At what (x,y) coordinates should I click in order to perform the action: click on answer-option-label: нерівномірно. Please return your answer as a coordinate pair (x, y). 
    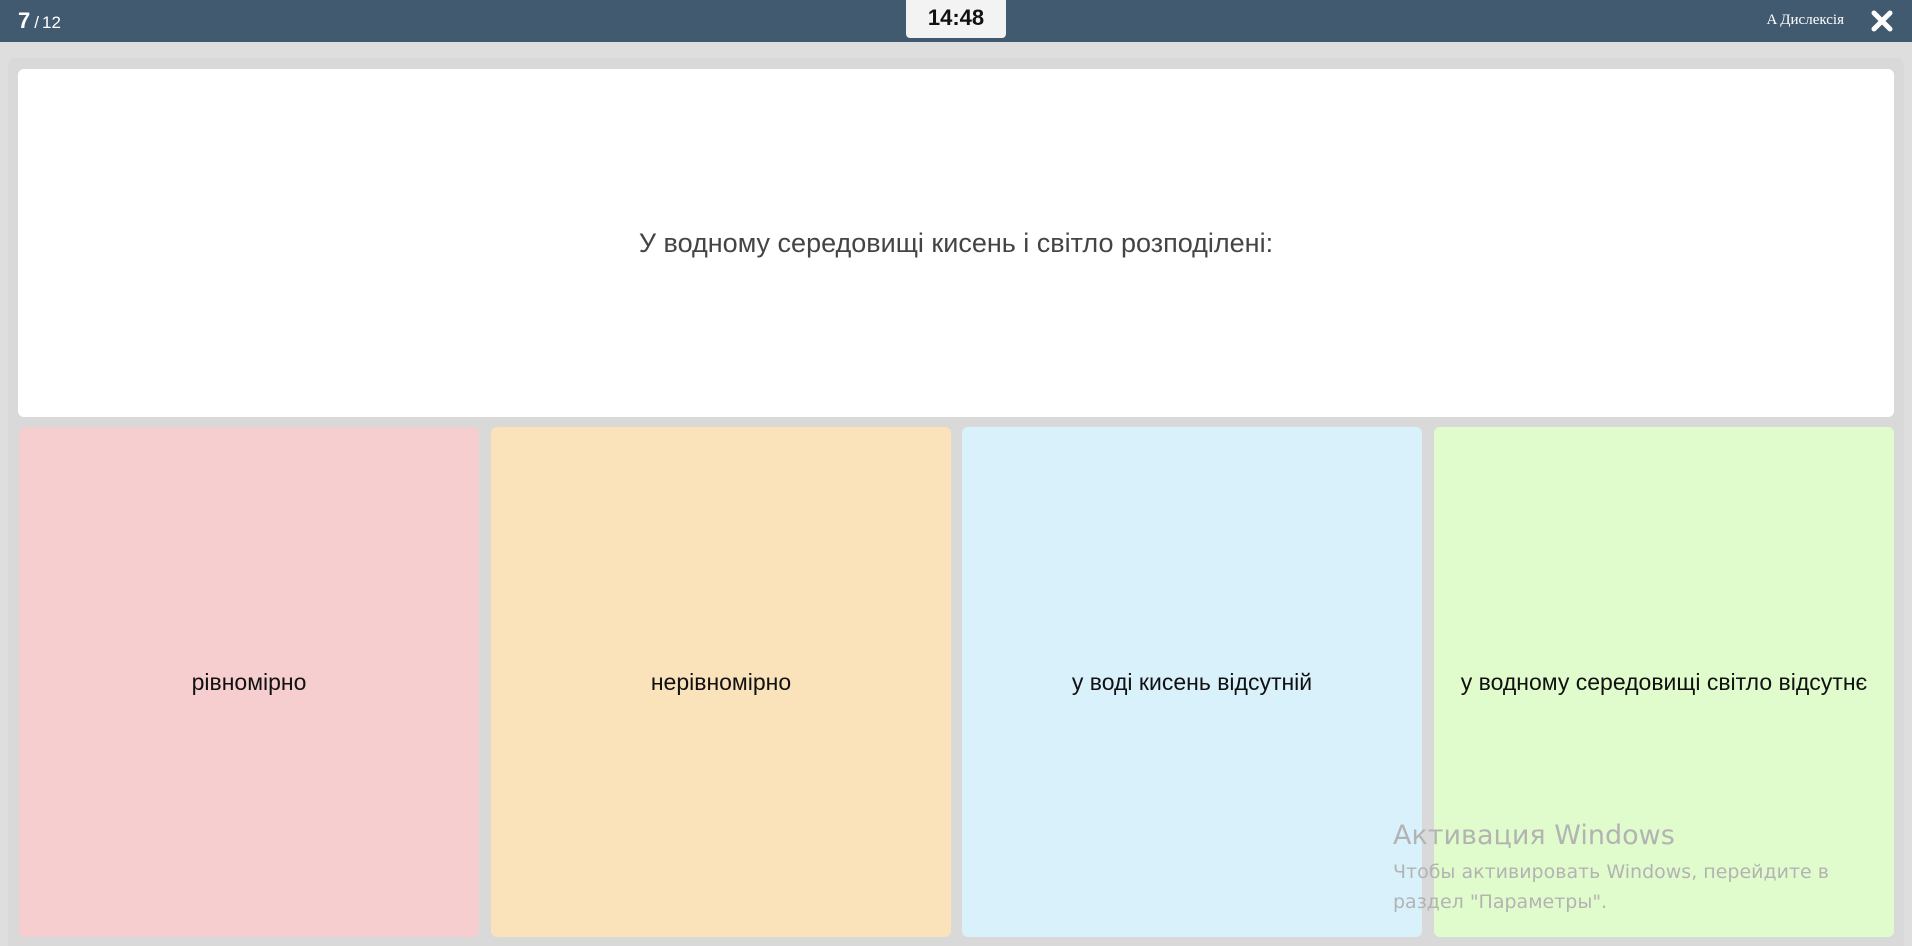
    Looking at the image, I should click on (721, 681).